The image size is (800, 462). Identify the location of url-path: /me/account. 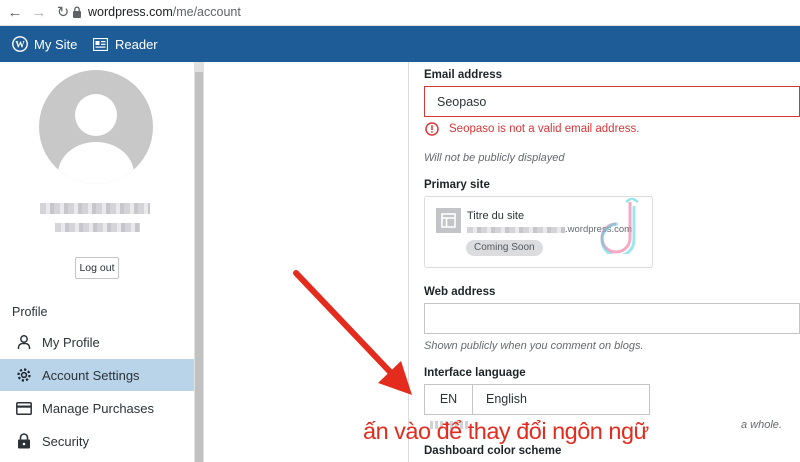
(206, 12).